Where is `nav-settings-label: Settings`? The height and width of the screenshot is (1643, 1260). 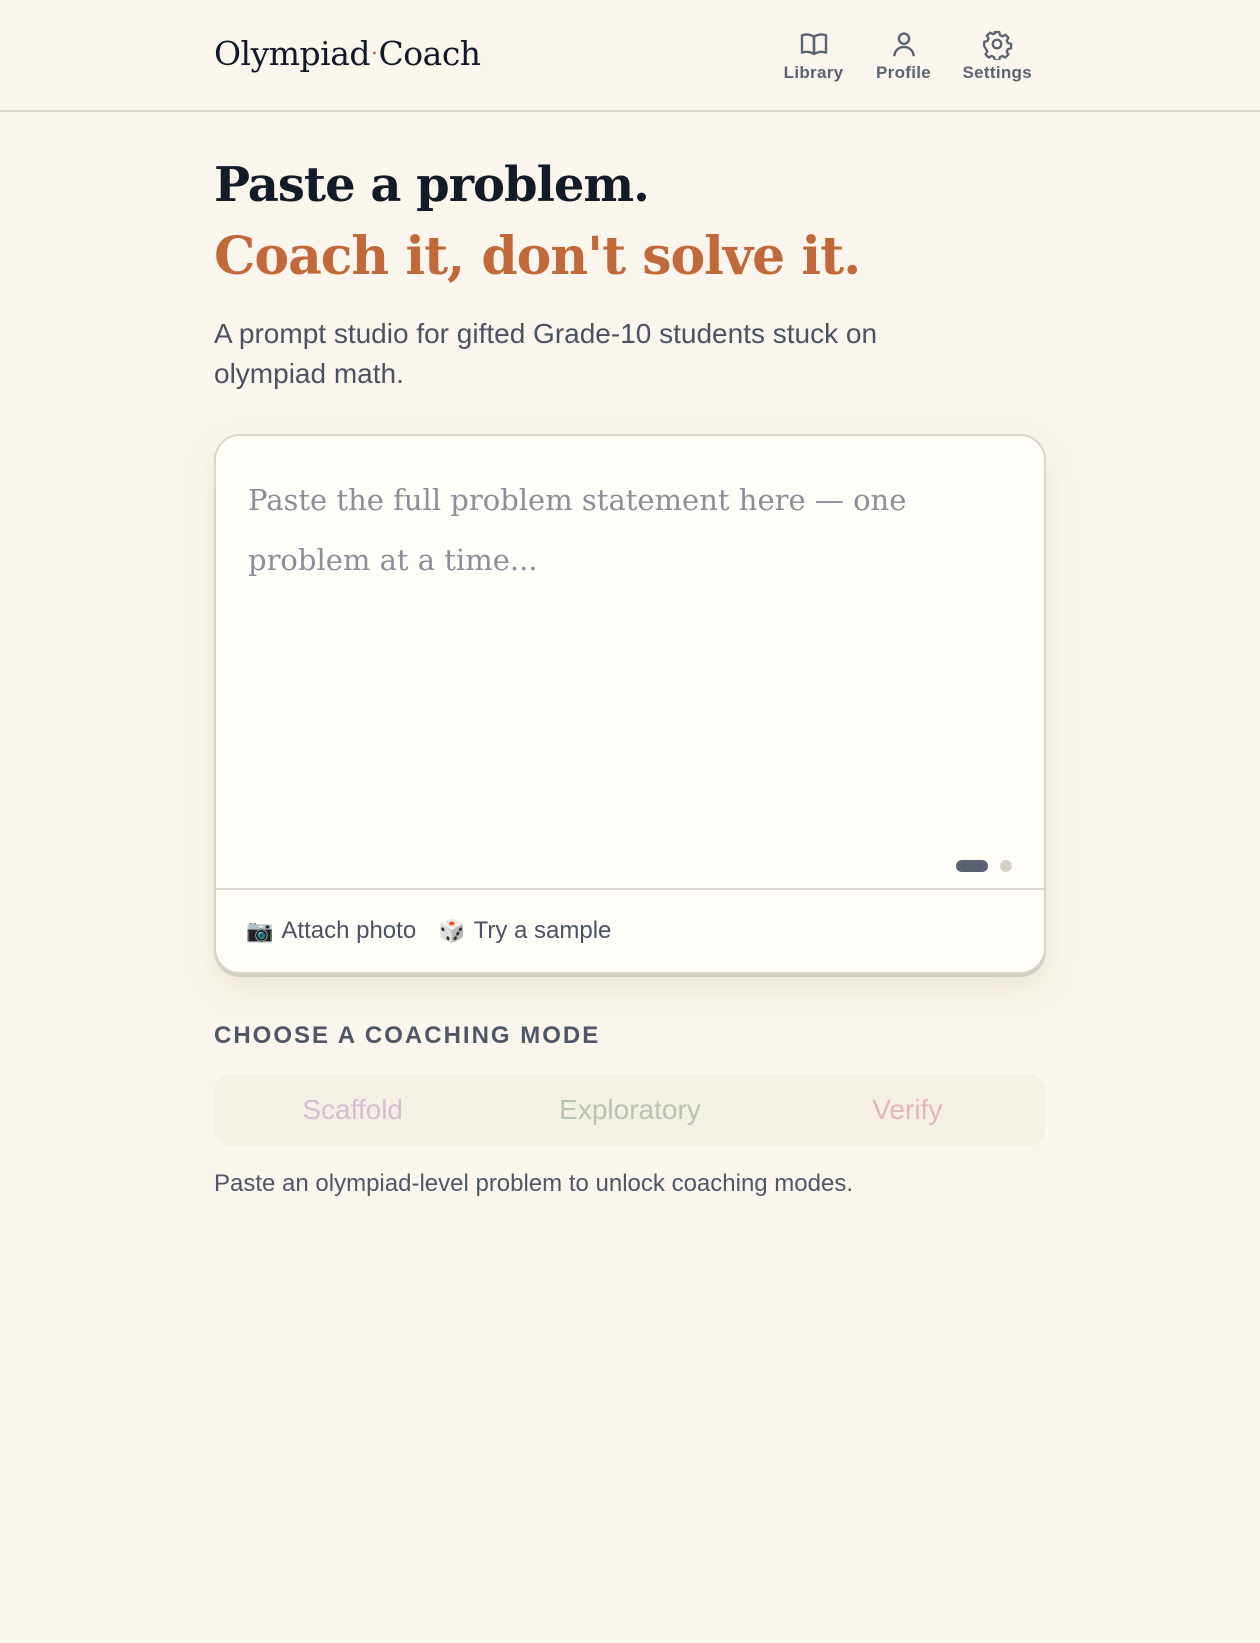
nav-settings-label: Settings is located at coordinates (997, 72).